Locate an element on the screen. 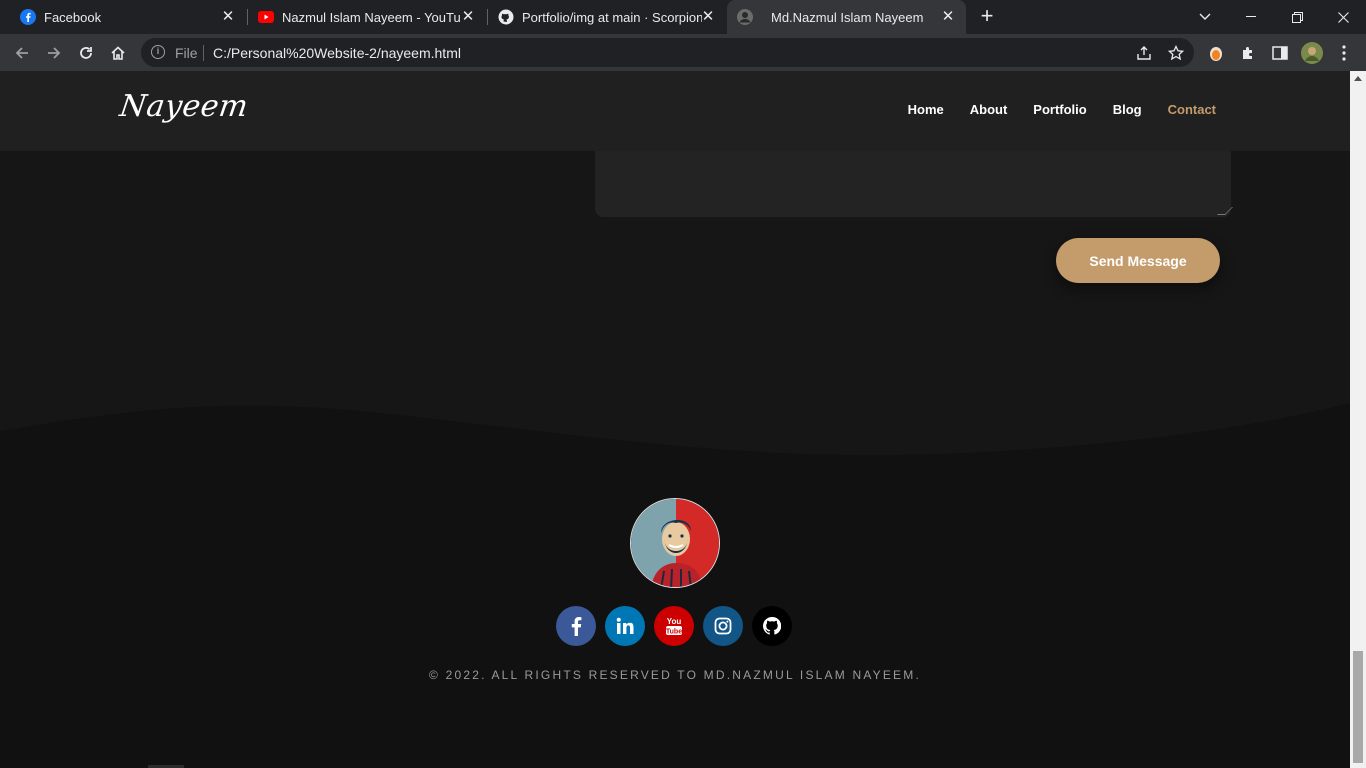 This screenshot has width=1366, height=768. nav-home: Home is located at coordinates (926, 109).